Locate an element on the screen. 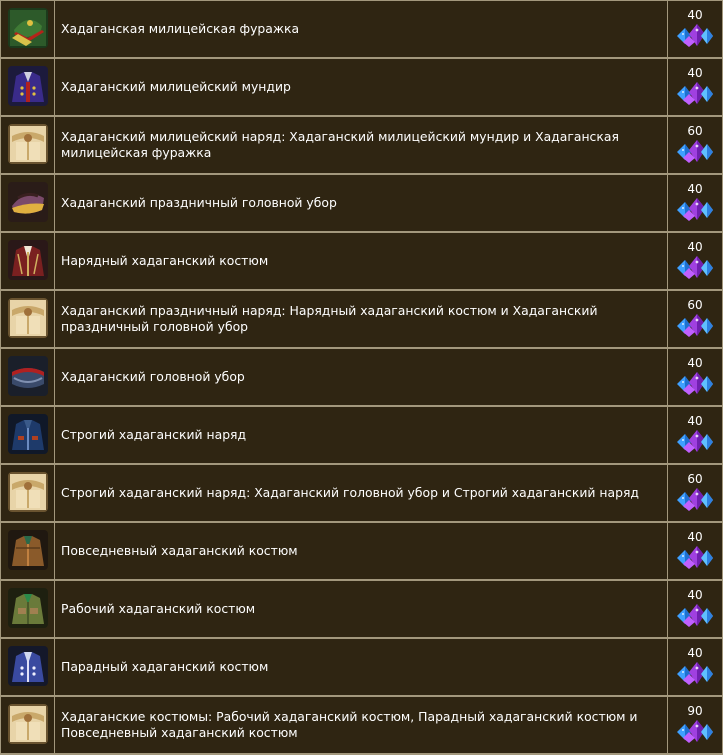 The width and height of the screenshot is (723, 755). strict-suit-icon is located at coordinates (28, 434).